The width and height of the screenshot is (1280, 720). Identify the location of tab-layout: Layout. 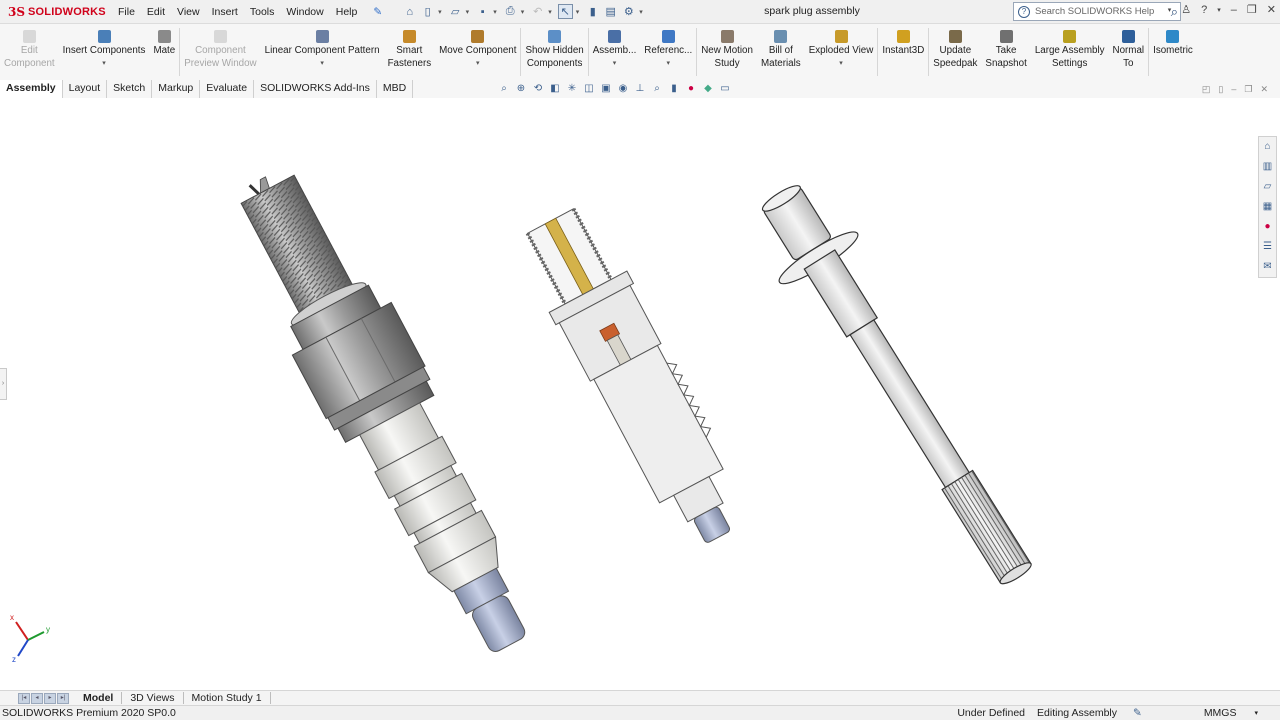
(85, 89).